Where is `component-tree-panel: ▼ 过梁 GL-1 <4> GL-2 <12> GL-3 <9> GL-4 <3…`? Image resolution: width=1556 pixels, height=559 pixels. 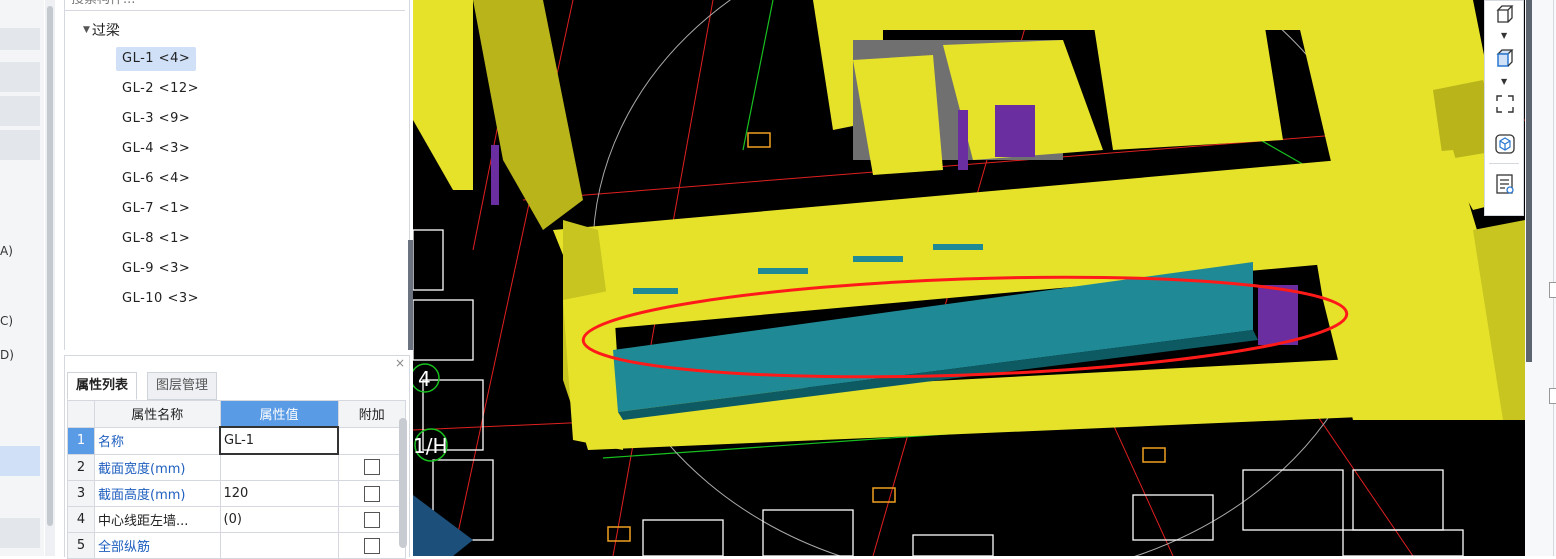 component-tree-panel: ▼ 过梁 GL-1 <4> GL-2 <12> GL-3 <9> GL-4 <3… is located at coordinates (237, 175).